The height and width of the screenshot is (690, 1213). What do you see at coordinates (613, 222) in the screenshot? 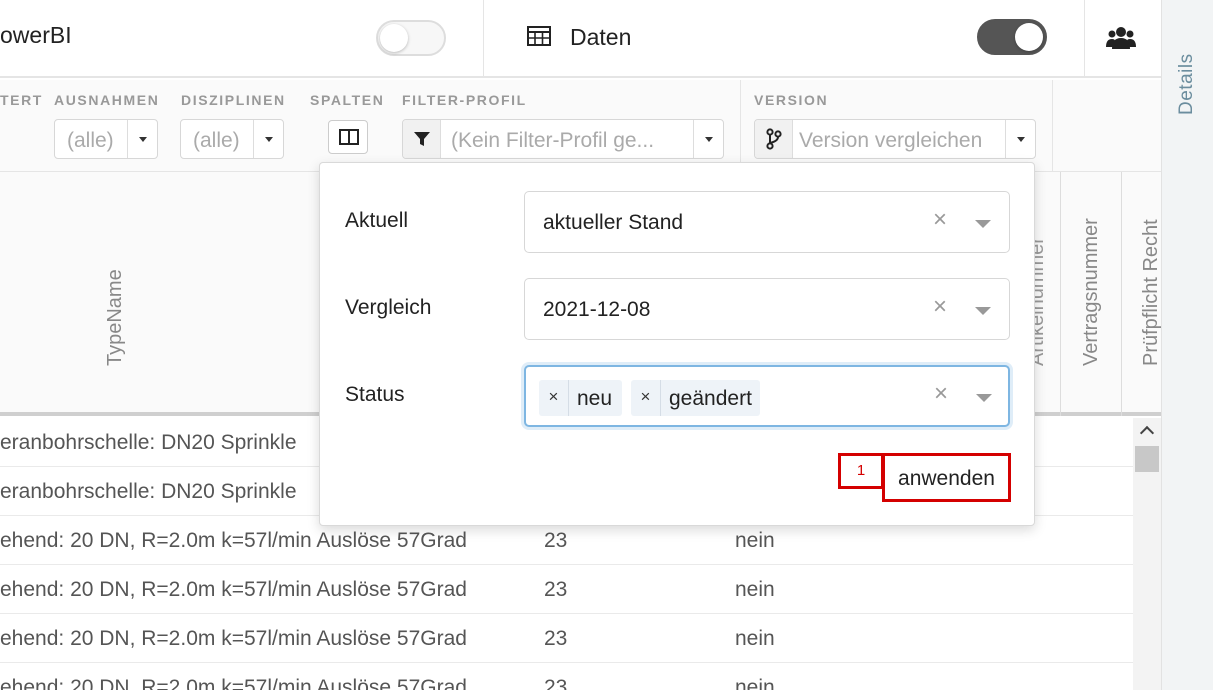
I see `aktuell-value: aktueller Stand` at bounding box center [613, 222].